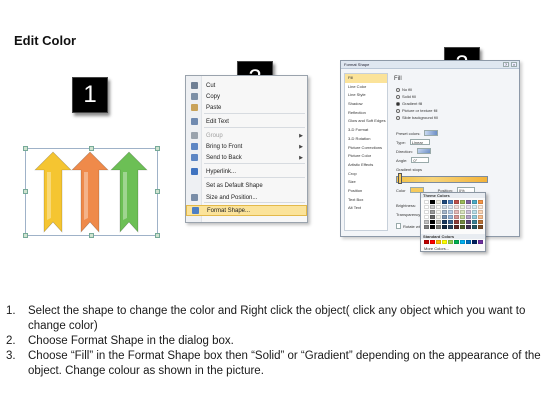 The height and width of the screenshot is (420, 560). Describe the element at coordinates (431, 133) in the screenshot. I see `preset-colors-dropdown` at that location.